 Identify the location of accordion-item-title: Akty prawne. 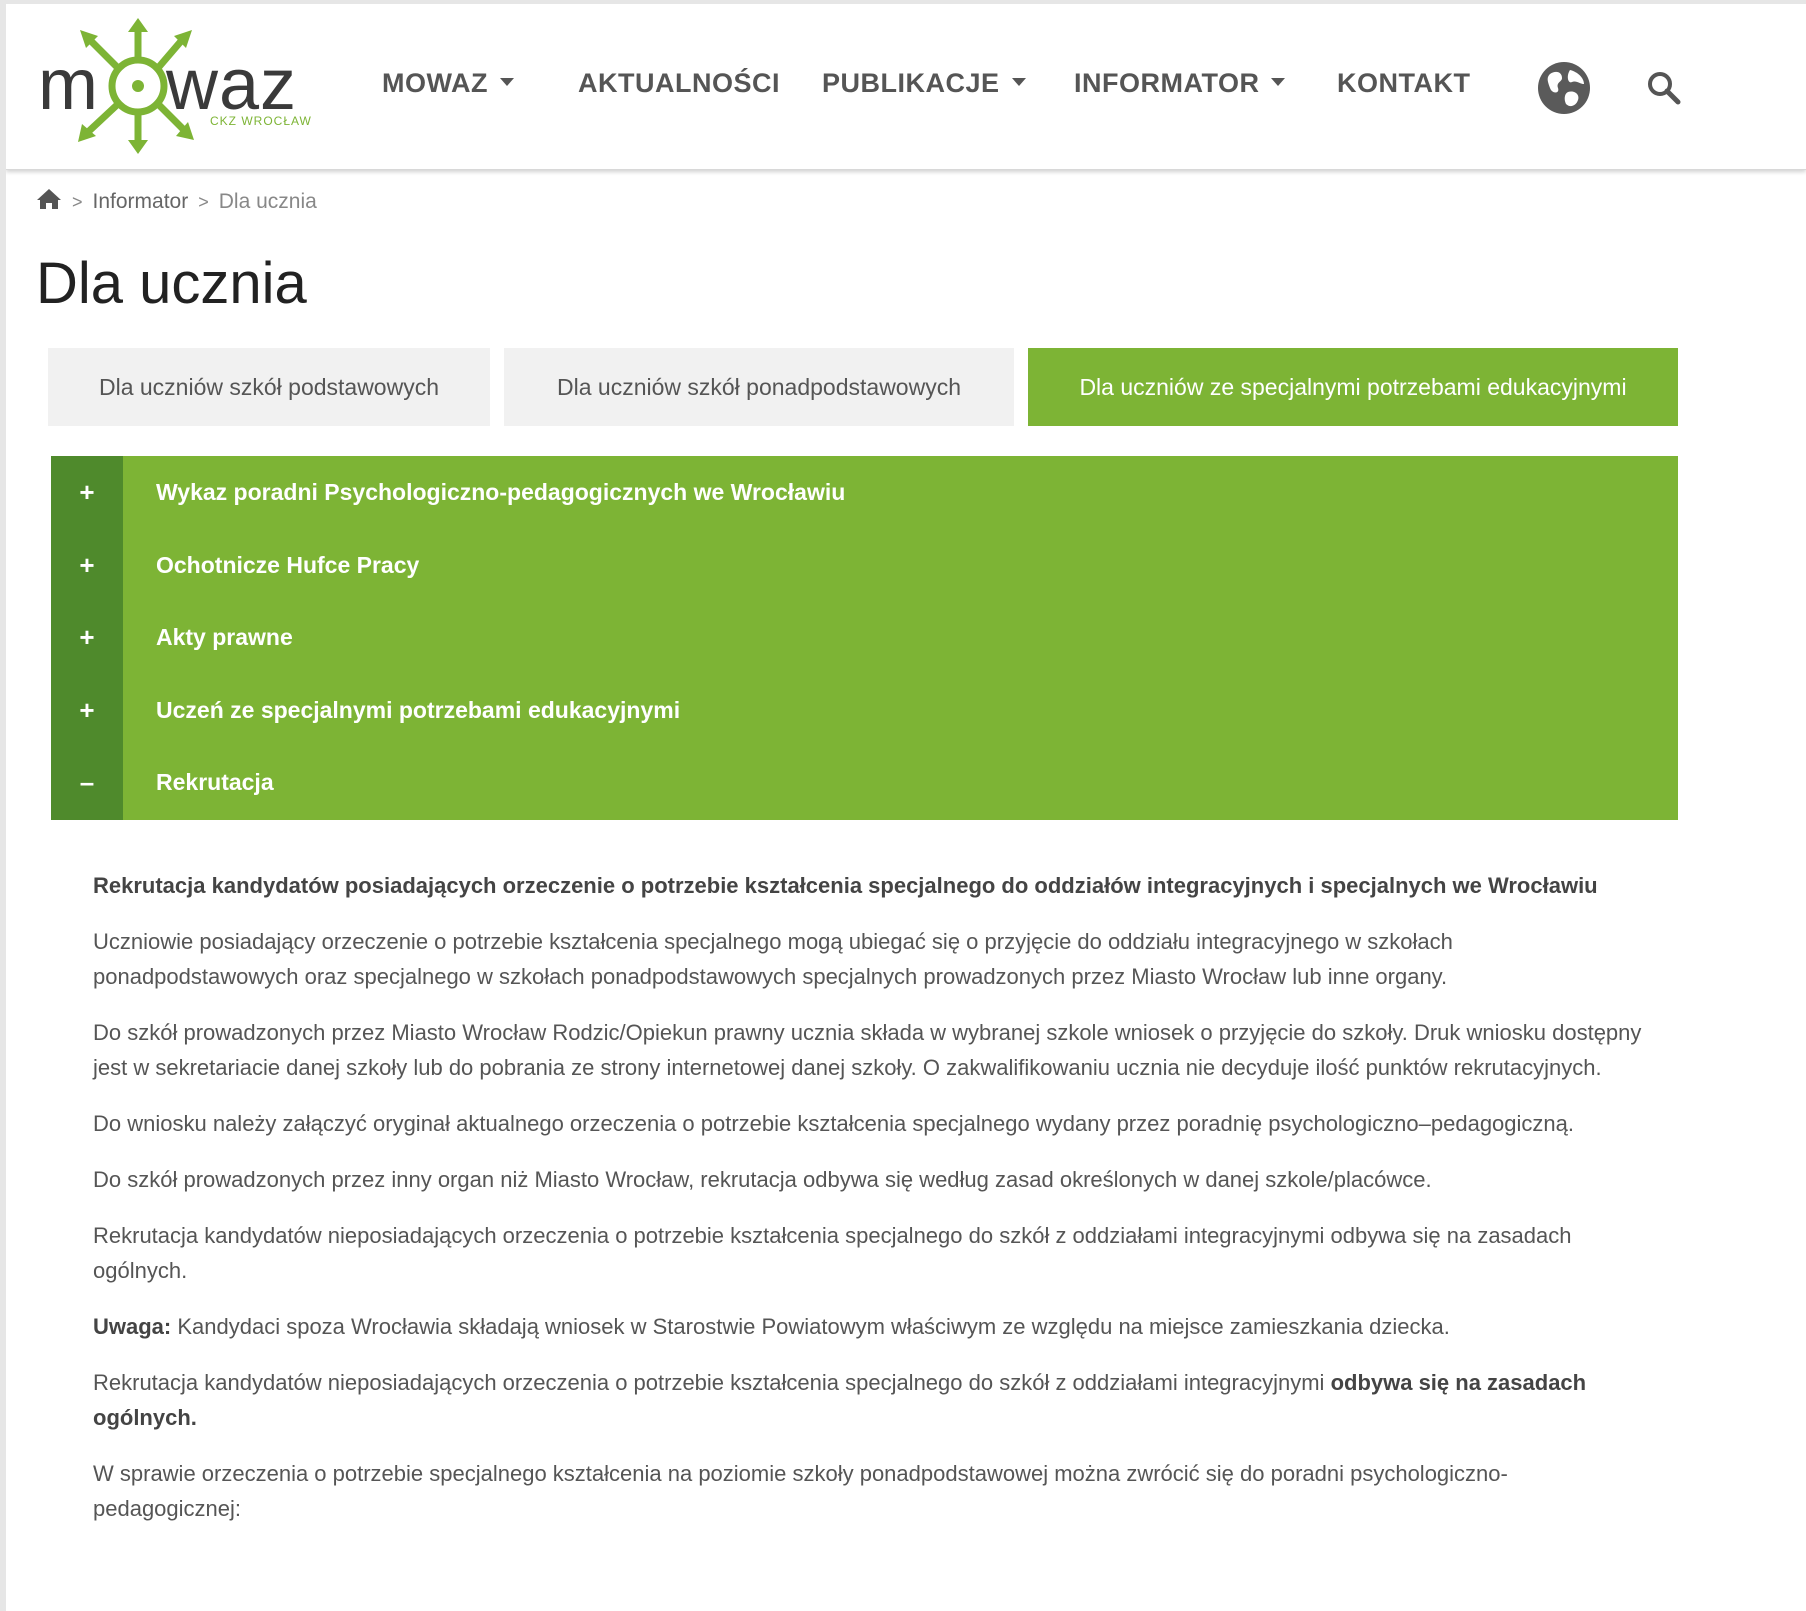
(224, 637).